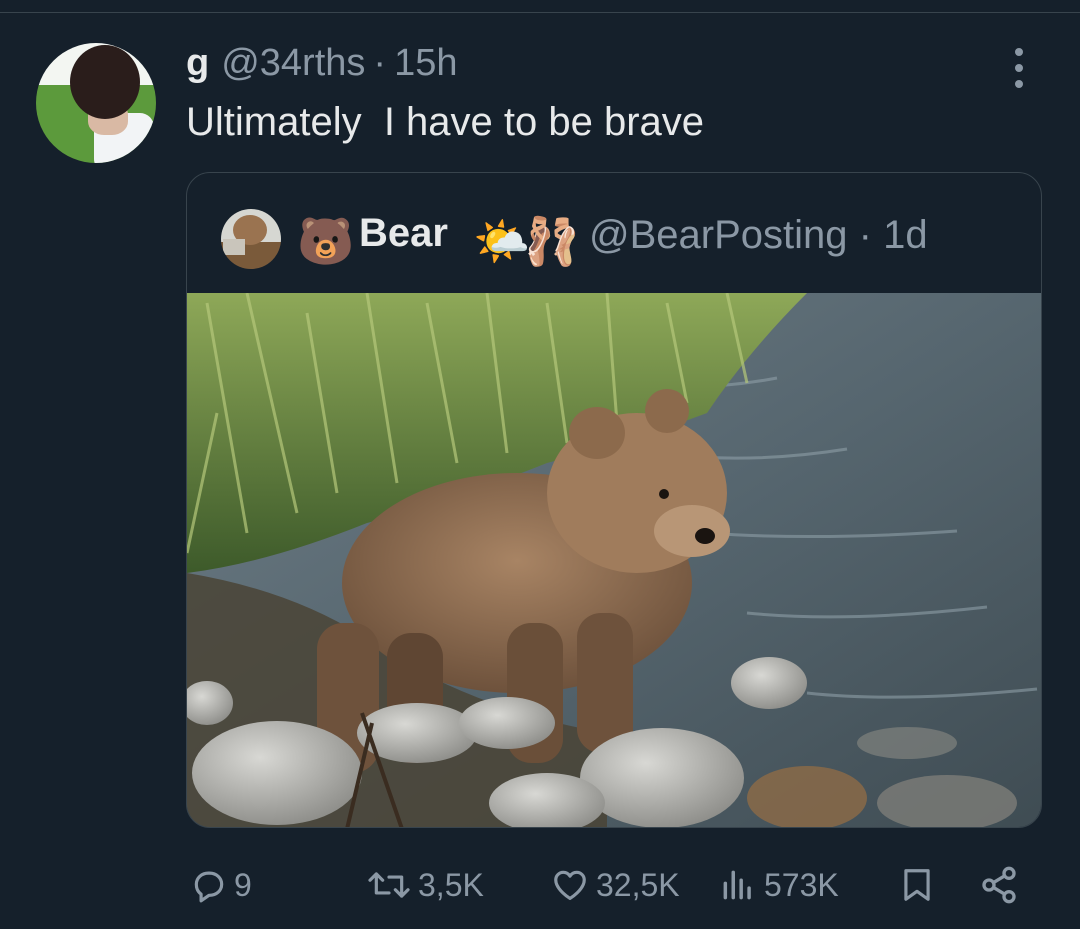  I want to click on repost-button: 3,5K, so click(425, 885).